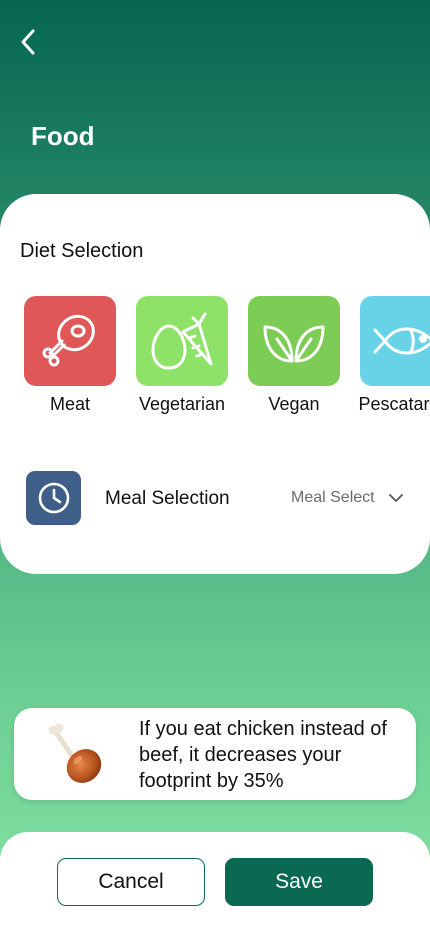  What do you see at coordinates (294, 404) in the screenshot?
I see `diet-option-label: Vegan` at bounding box center [294, 404].